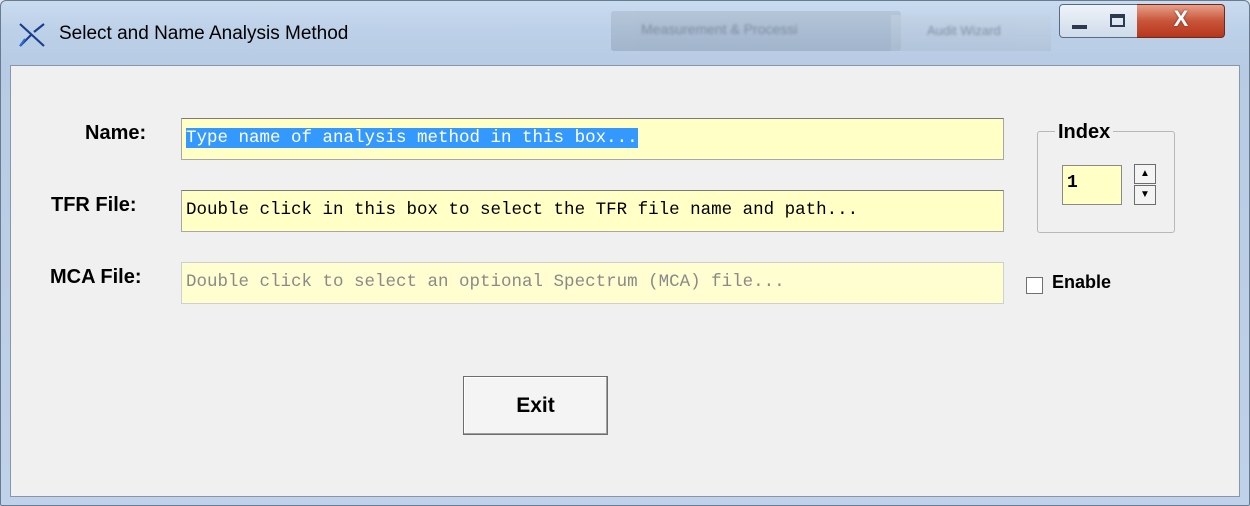  Describe the element at coordinates (1079, 27) in the screenshot. I see `minimize-icon` at that location.